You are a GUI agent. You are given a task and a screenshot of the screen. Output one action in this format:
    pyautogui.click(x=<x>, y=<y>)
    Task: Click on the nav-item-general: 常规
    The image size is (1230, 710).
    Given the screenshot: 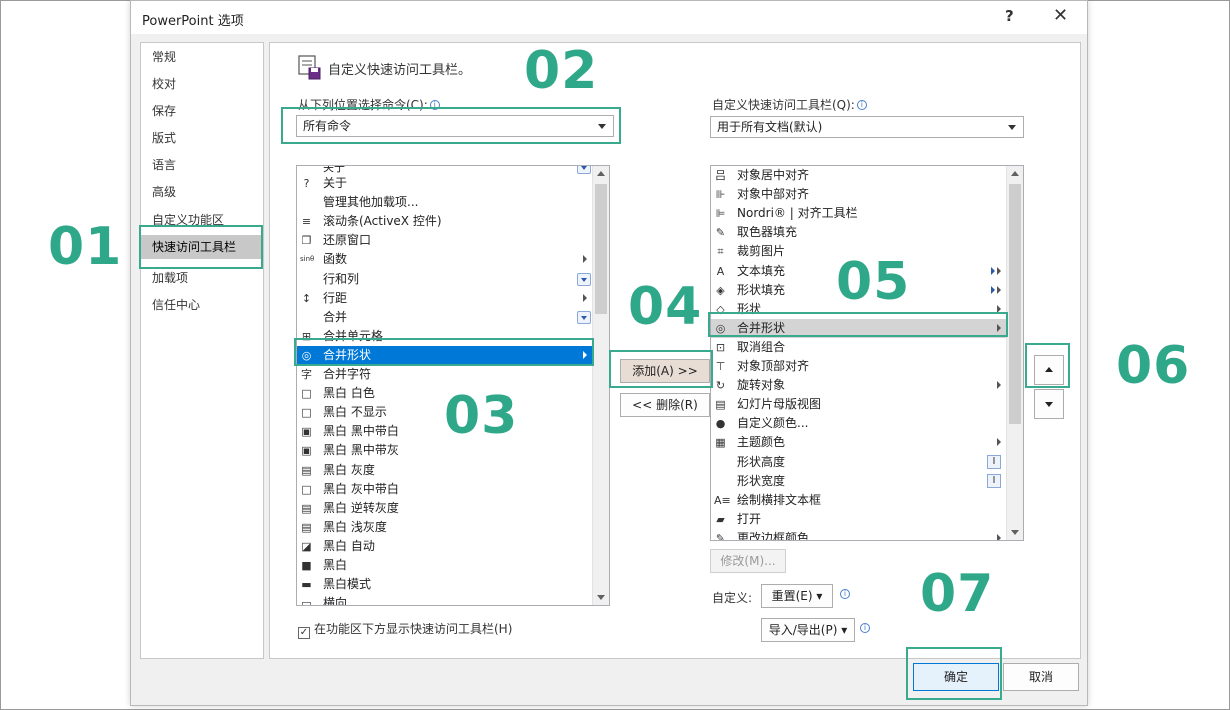 What is the action you would take?
    pyautogui.click(x=202, y=57)
    